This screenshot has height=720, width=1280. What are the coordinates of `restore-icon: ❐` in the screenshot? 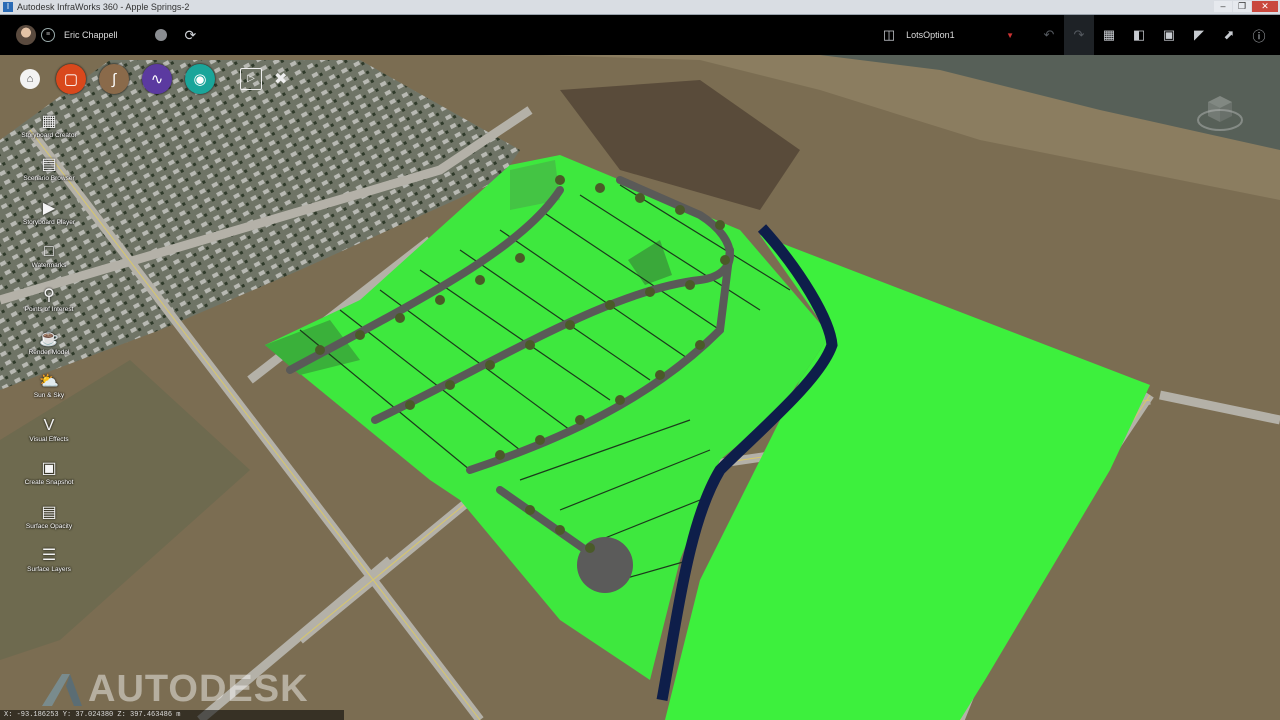 It's located at (1242, 6).